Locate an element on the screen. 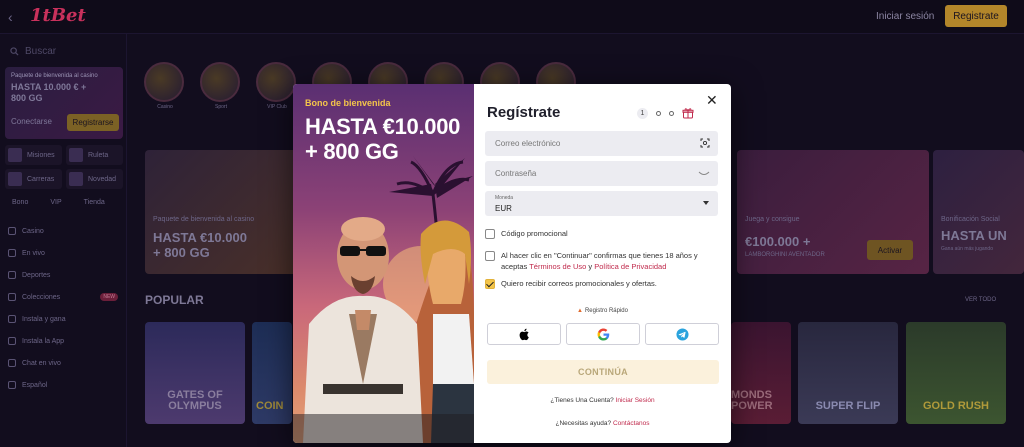 The image size is (1024, 447). game-title: MONDS POWER is located at coordinates (752, 400).